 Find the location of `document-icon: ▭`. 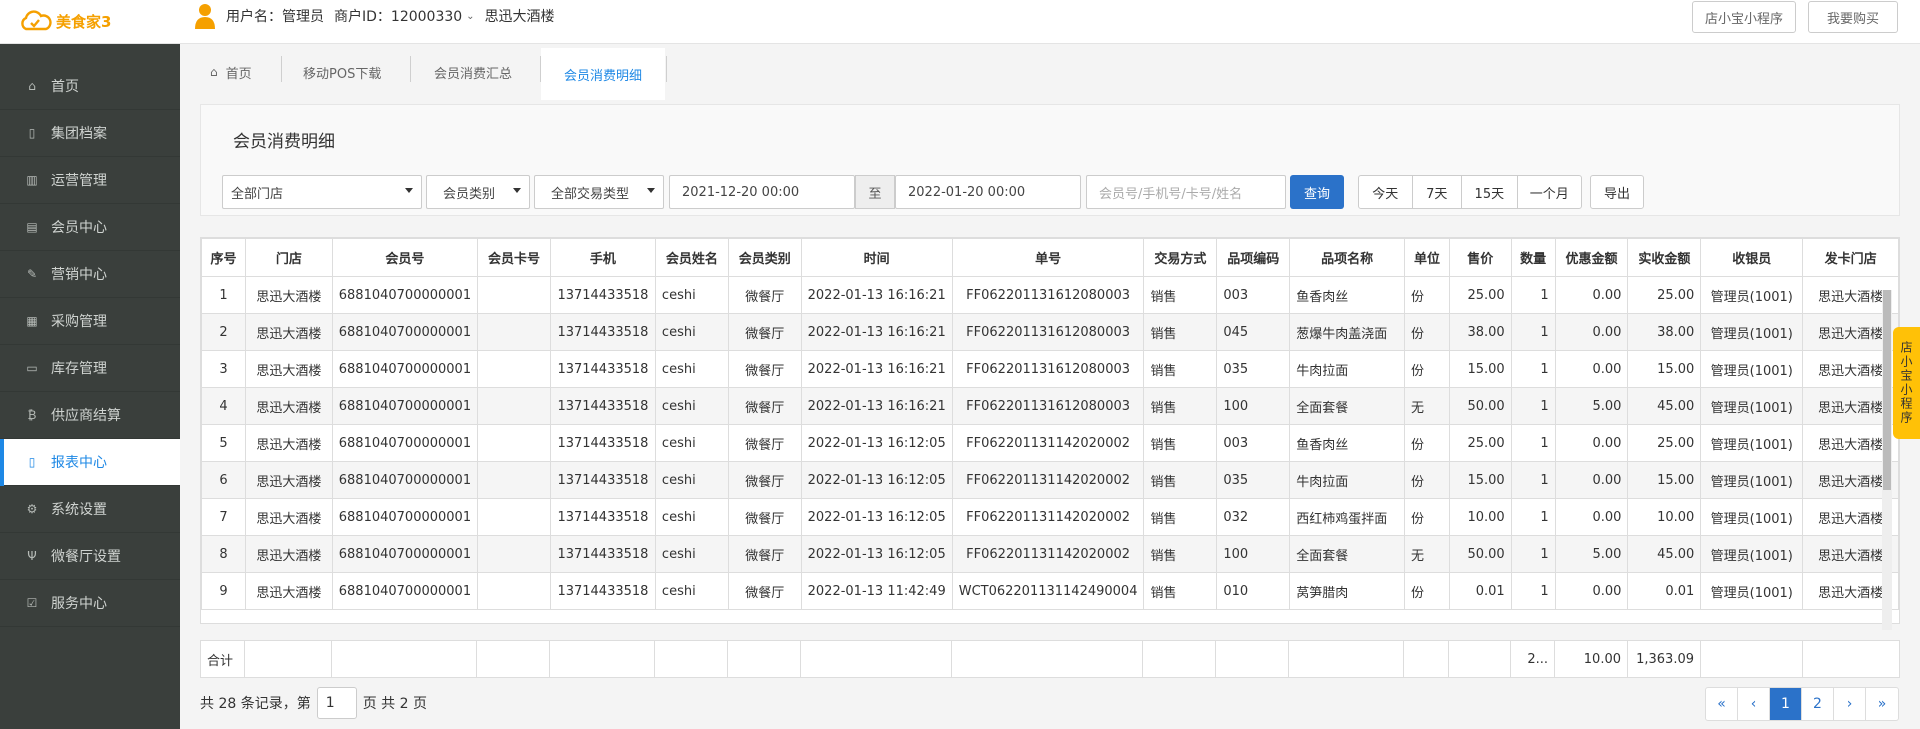

document-icon: ▭ is located at coordinates (32, 368).